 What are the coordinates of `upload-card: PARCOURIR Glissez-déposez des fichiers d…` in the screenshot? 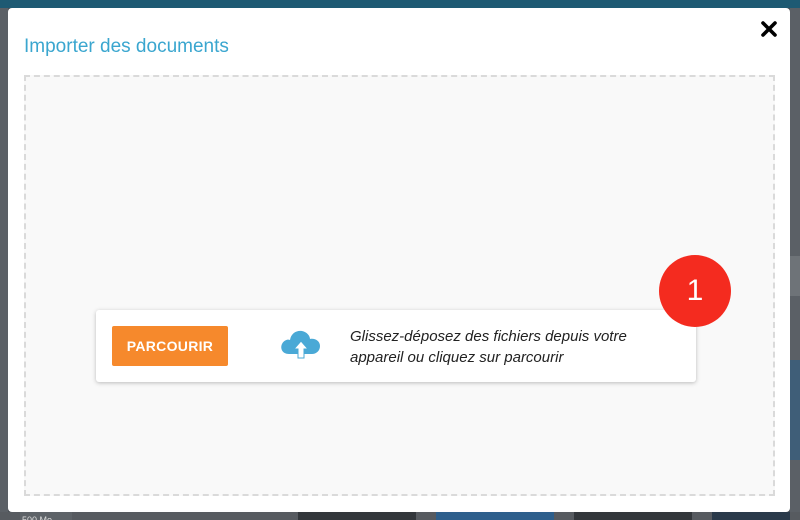 It's located at (396, 346).